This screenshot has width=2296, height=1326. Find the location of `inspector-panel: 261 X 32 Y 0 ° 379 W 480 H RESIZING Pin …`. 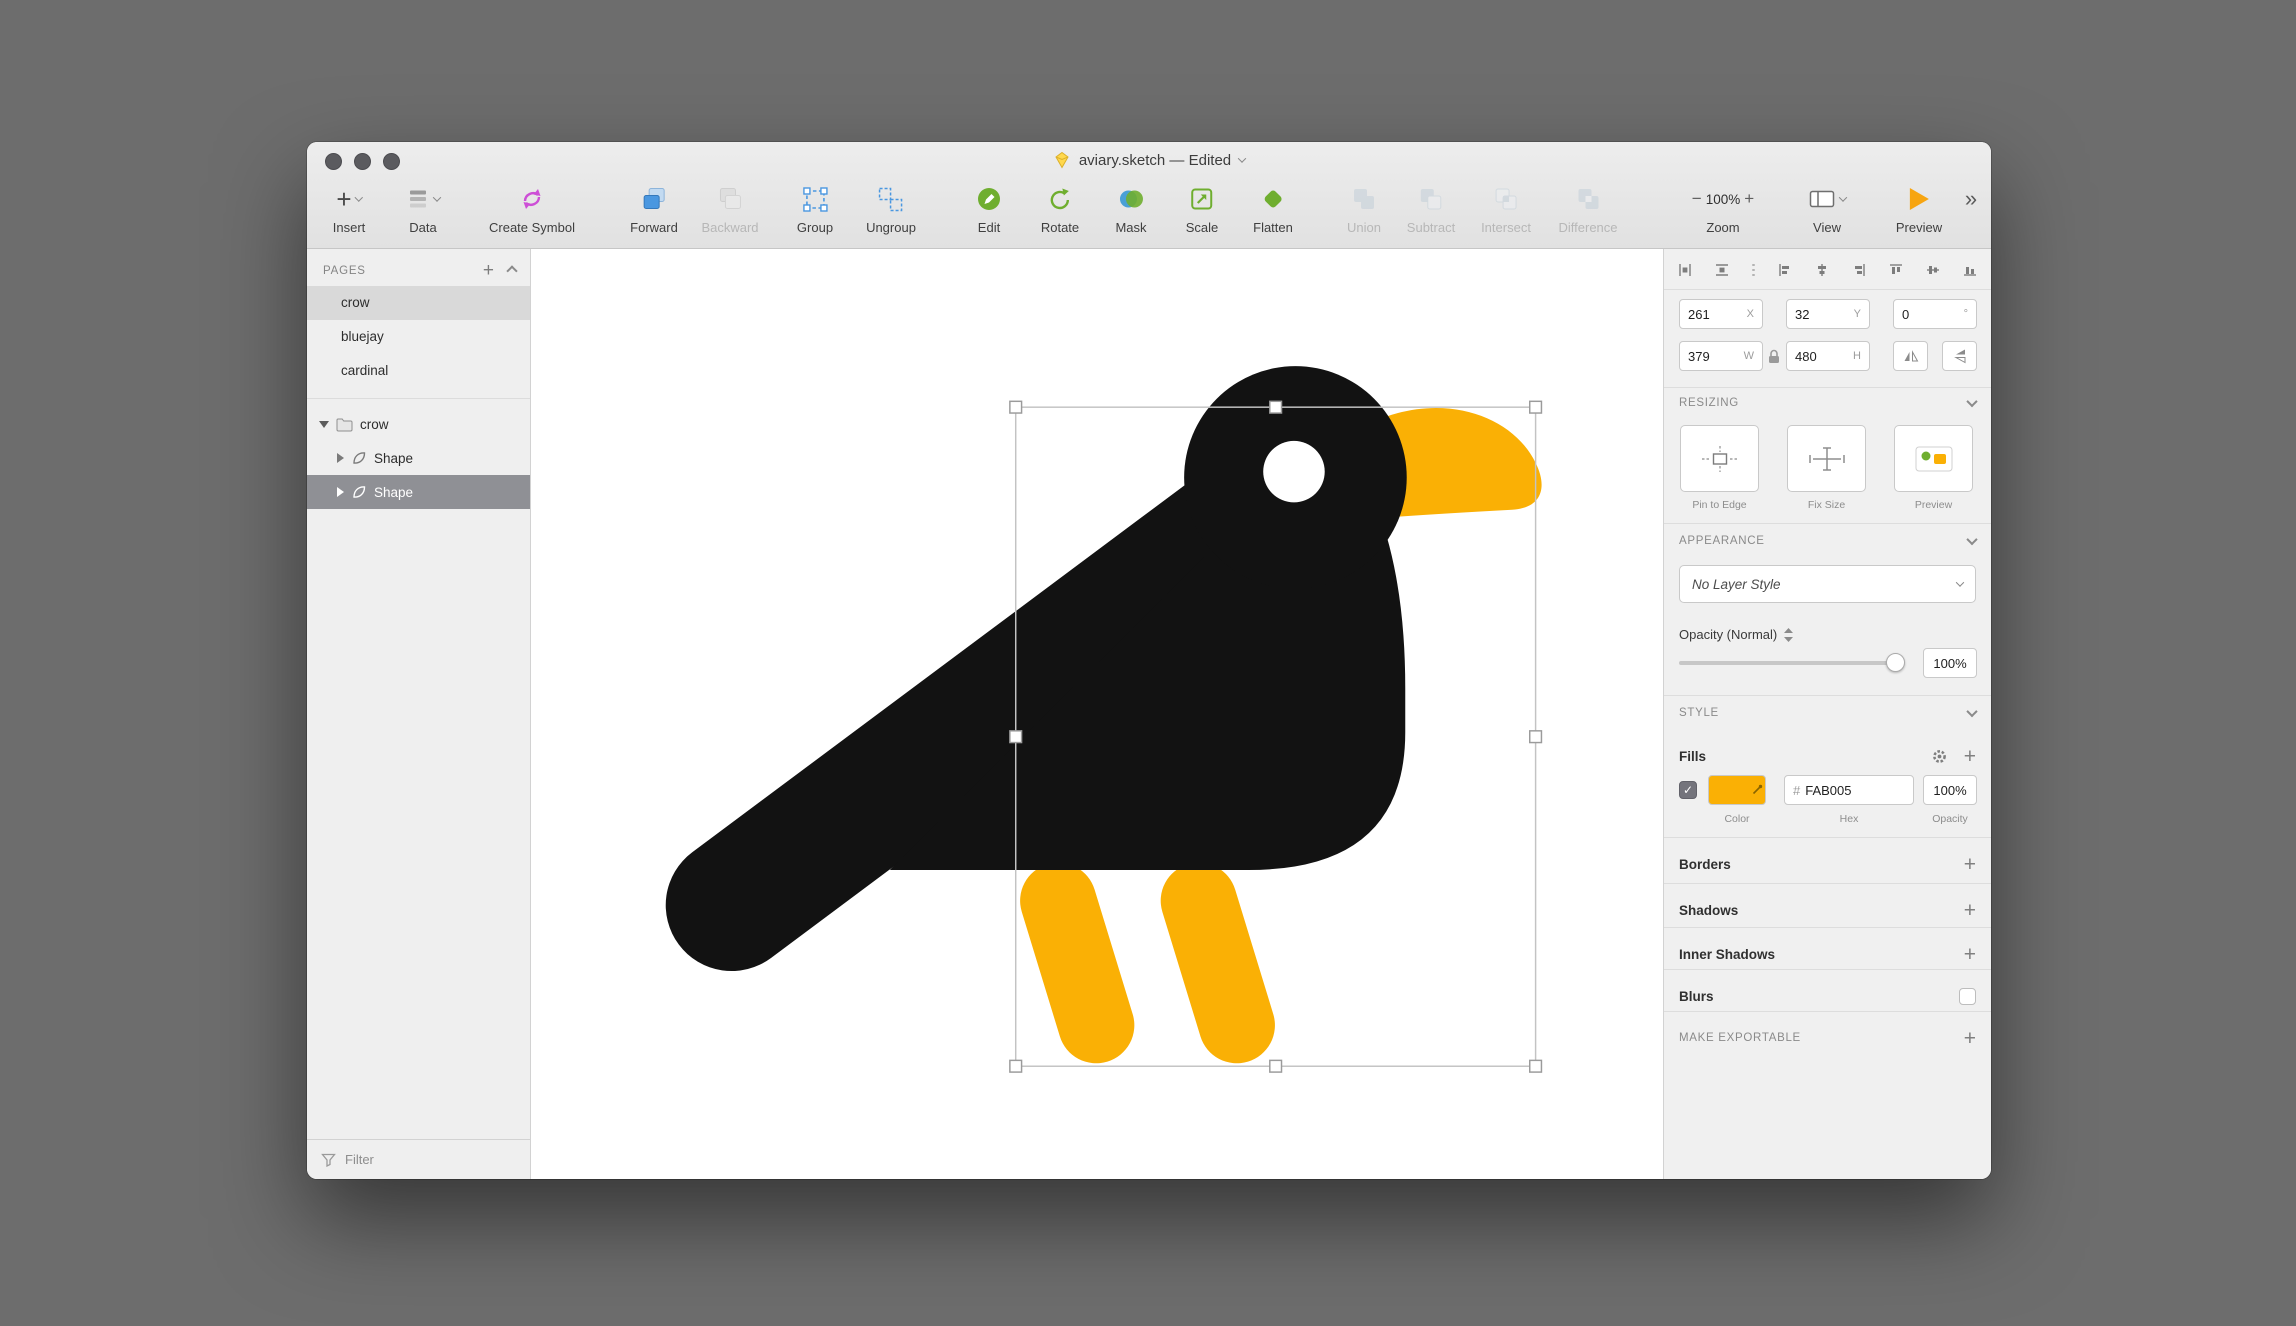

inspector-panel: 261 X 32 Y 0 ° 379 W 480 H RESIZING Pin … is located at coordinates (1827, 714).